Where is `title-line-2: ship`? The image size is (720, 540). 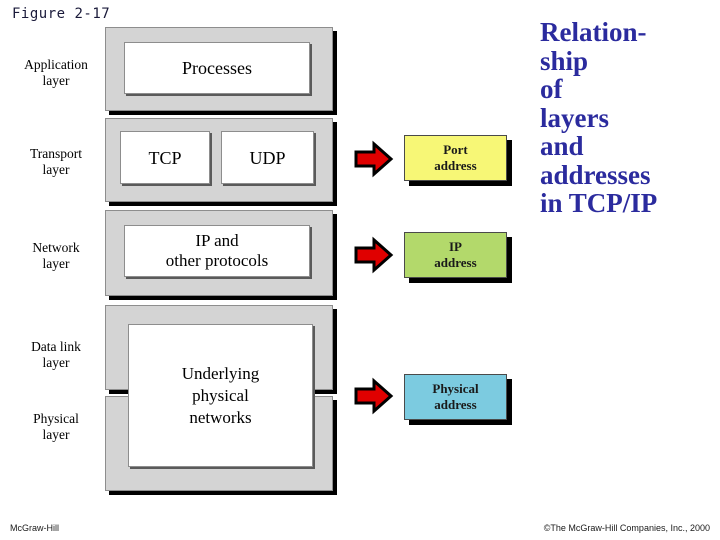 title-line-2: ship is located at coordinates (564, 60).